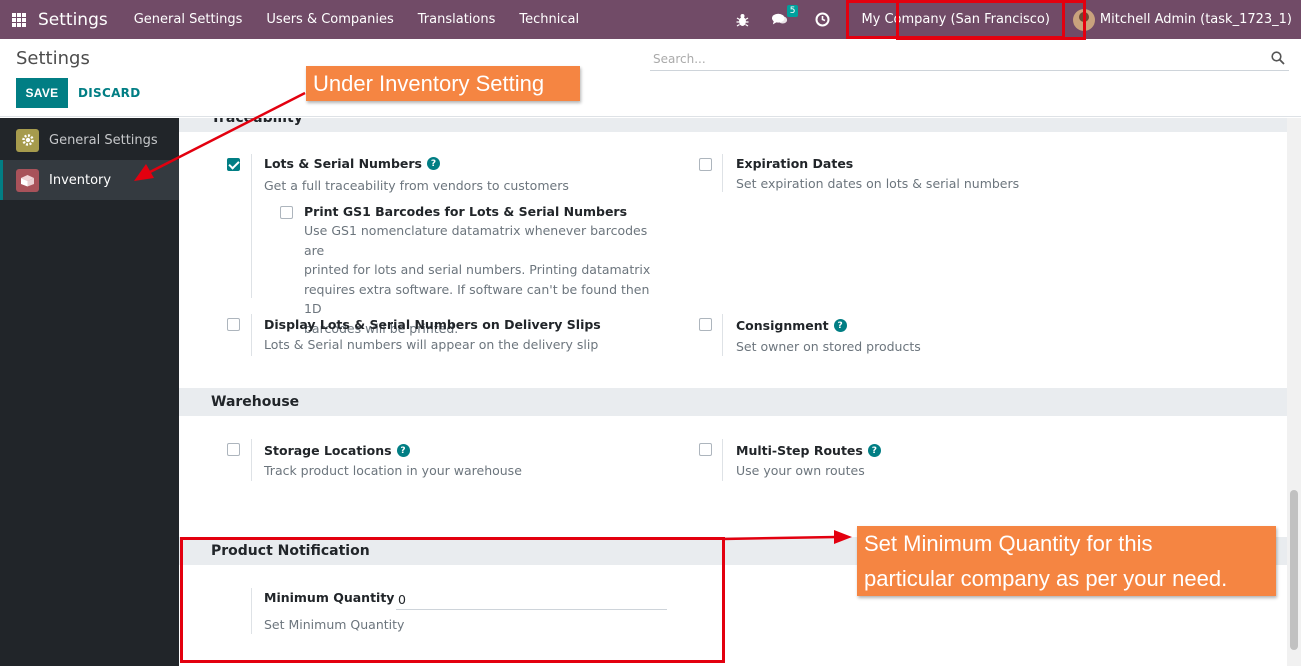  Describe the element at coordinates (782, 325) in the screenshot. I see `setting-label: Consignment` at that location.